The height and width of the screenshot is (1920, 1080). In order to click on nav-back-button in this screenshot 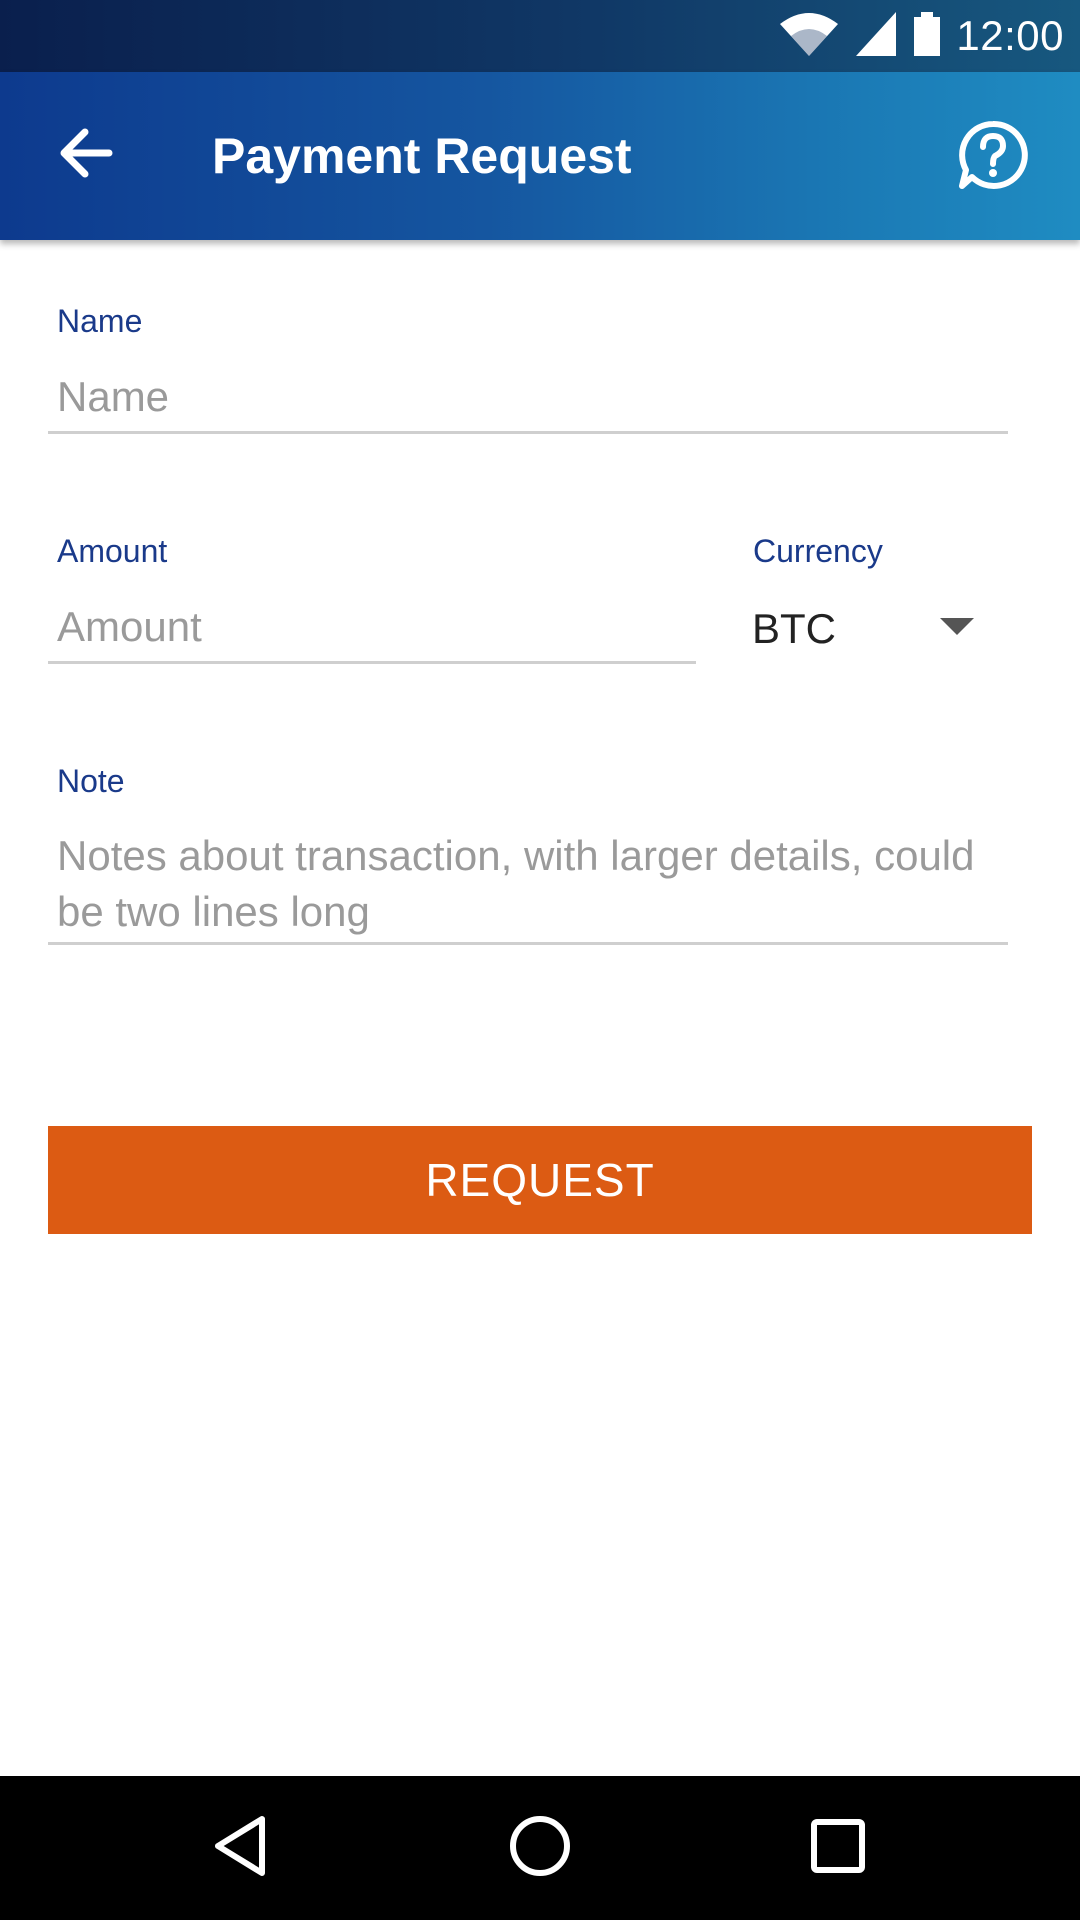, I will do `click(240, 1848)`.